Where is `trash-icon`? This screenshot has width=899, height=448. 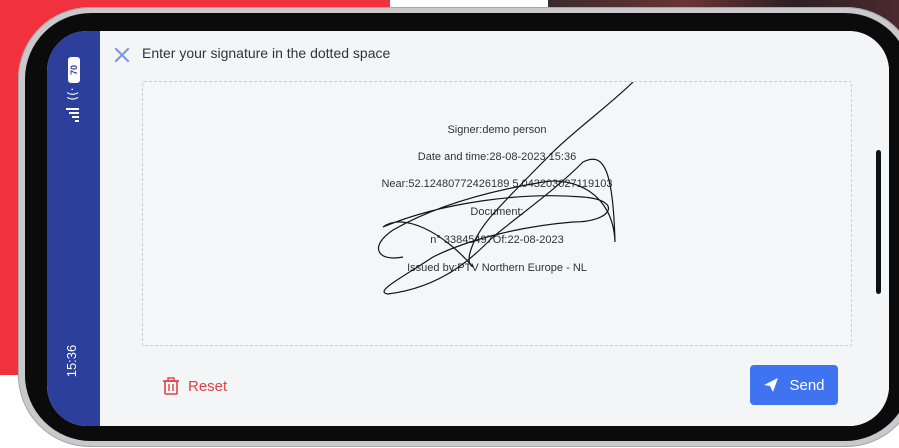 trash-icon is located at coordinates (171, 386).